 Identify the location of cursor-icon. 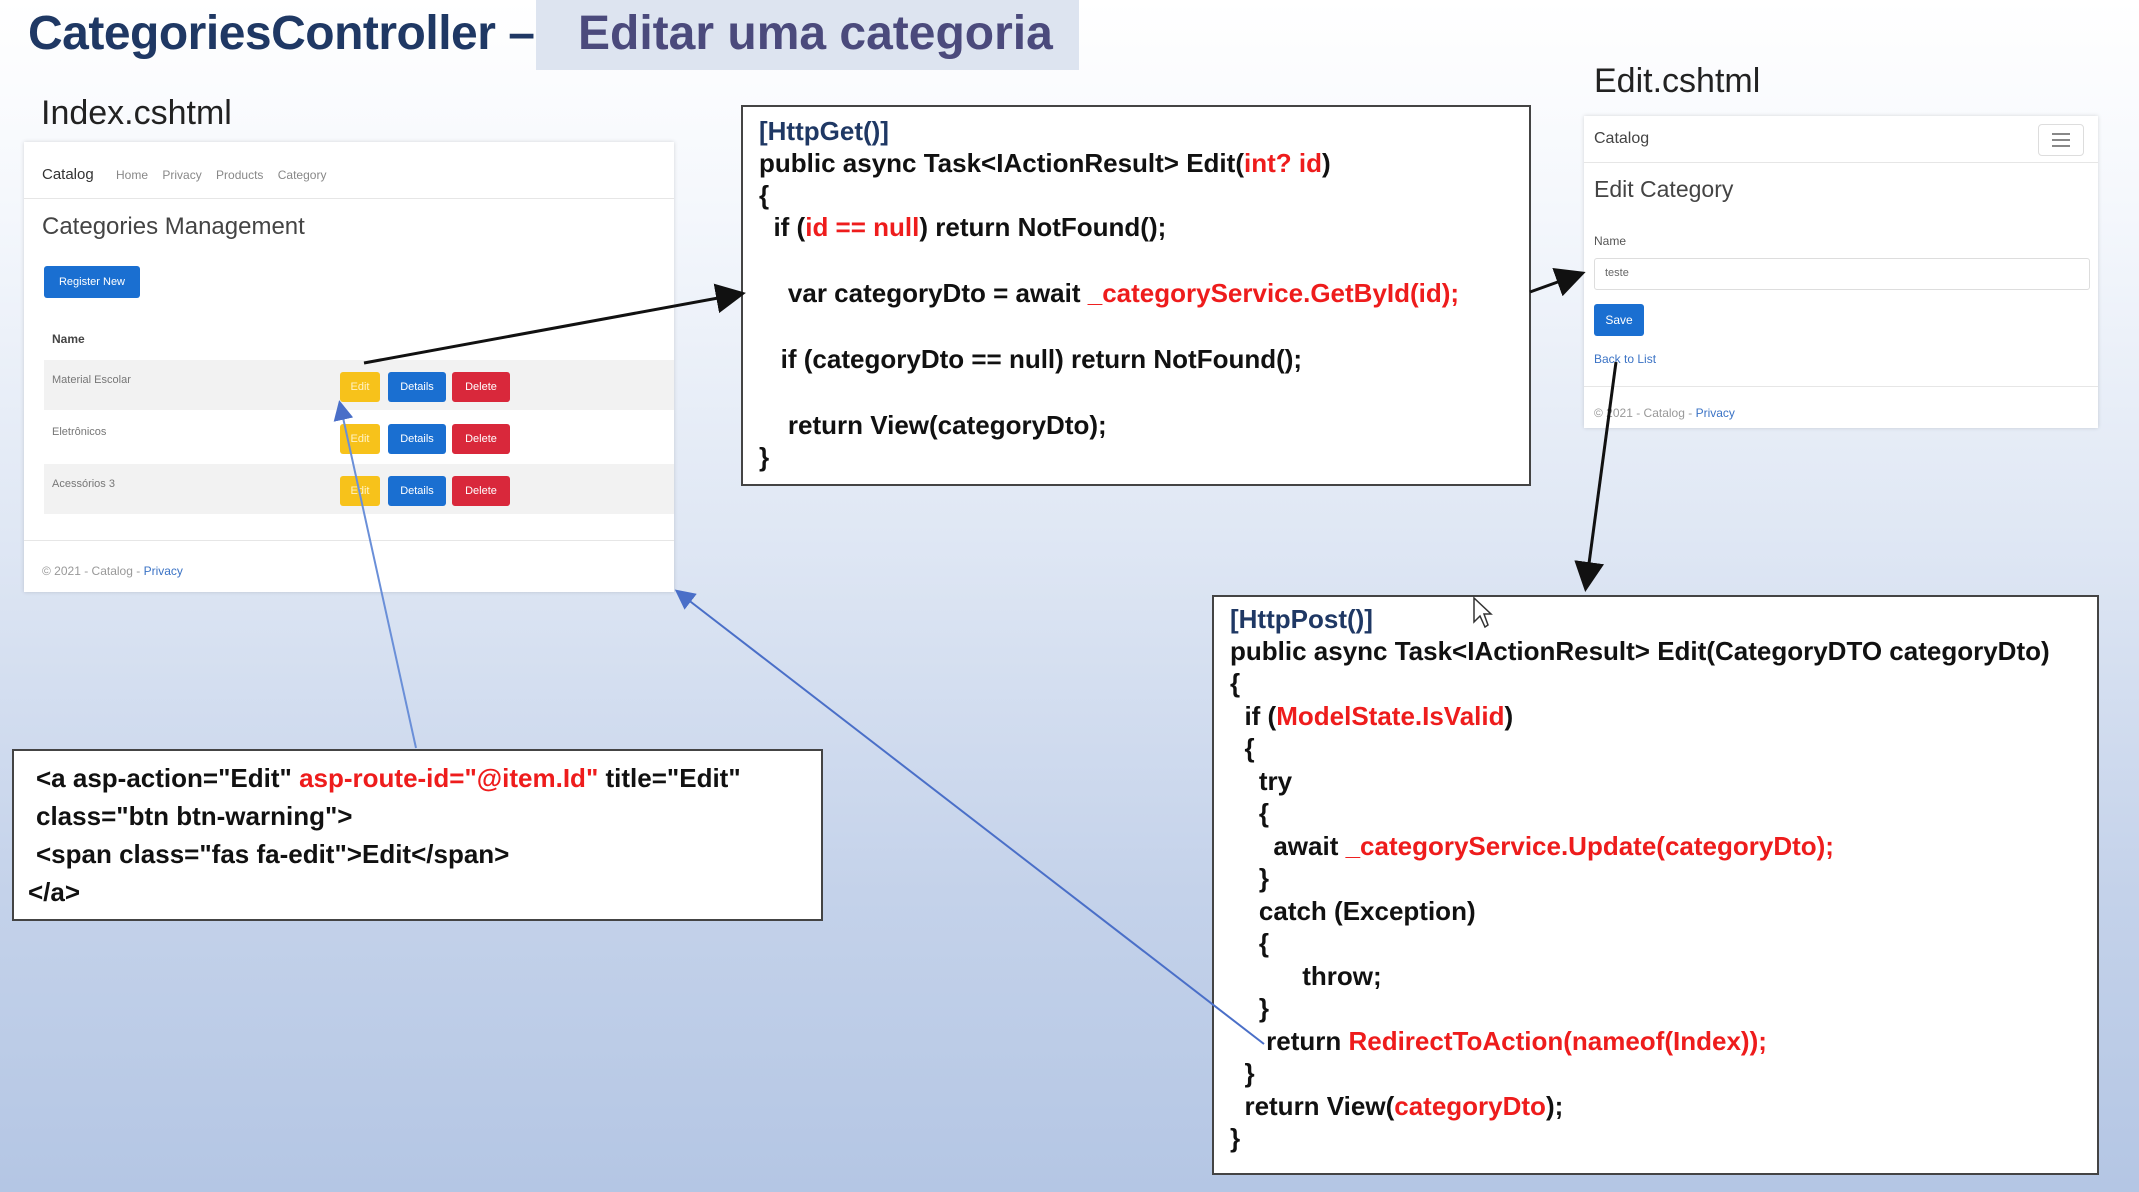
(1483, 612).